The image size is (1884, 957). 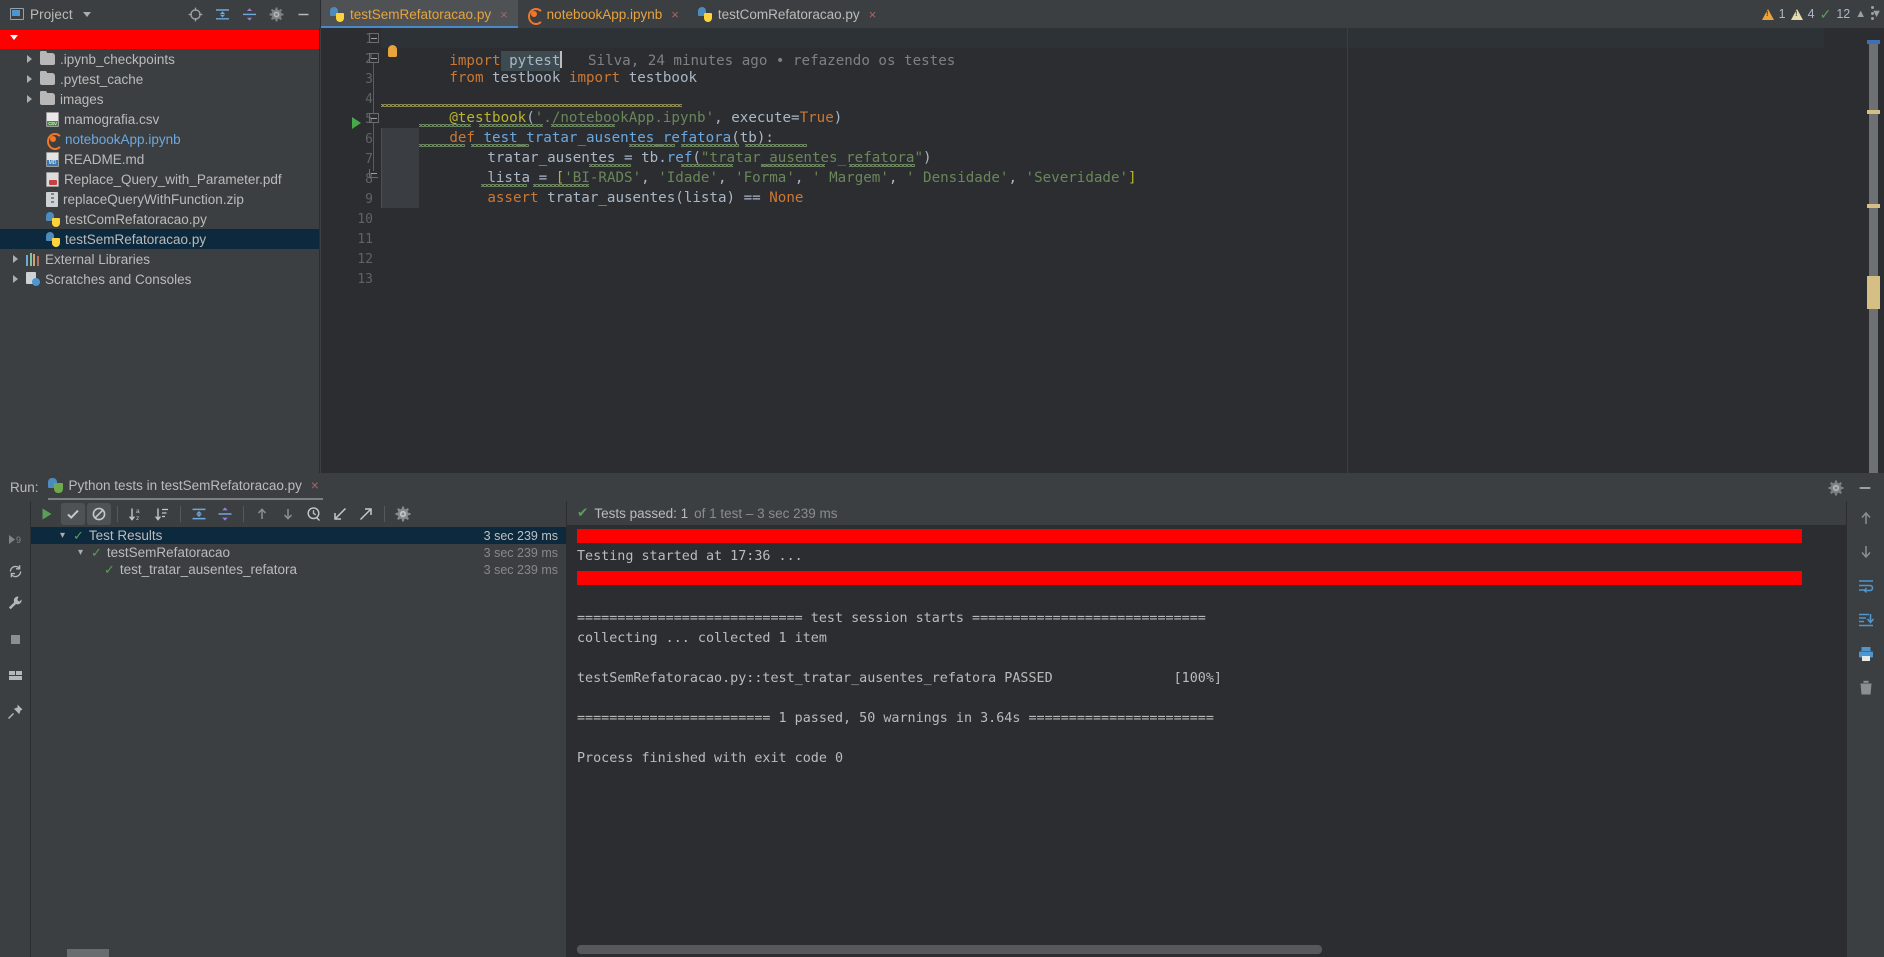 What do you see at coordinates (1873, 256) in the screenshot?
I see `editor-scrollbar-thumb` at bounding box center [1873, 256].